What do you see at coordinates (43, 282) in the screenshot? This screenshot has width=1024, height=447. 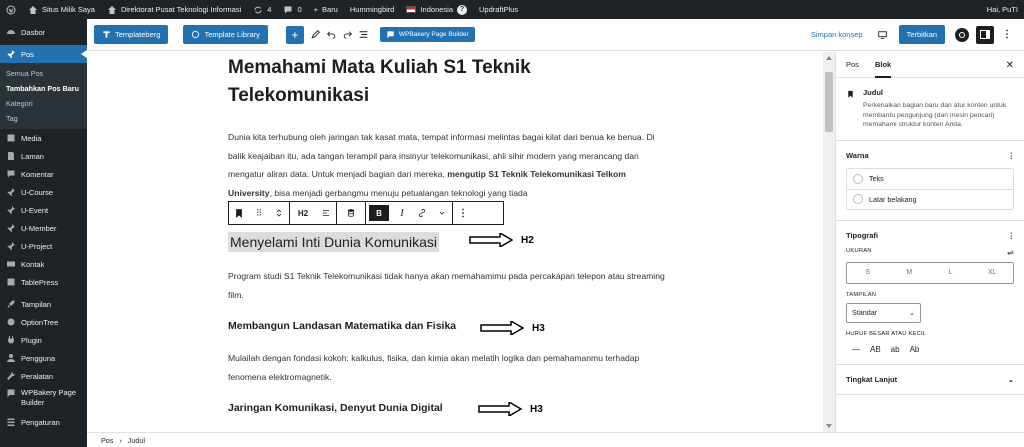 I see `sidebar-item-tablepress: TablePress` at bounding box center [43, 282].